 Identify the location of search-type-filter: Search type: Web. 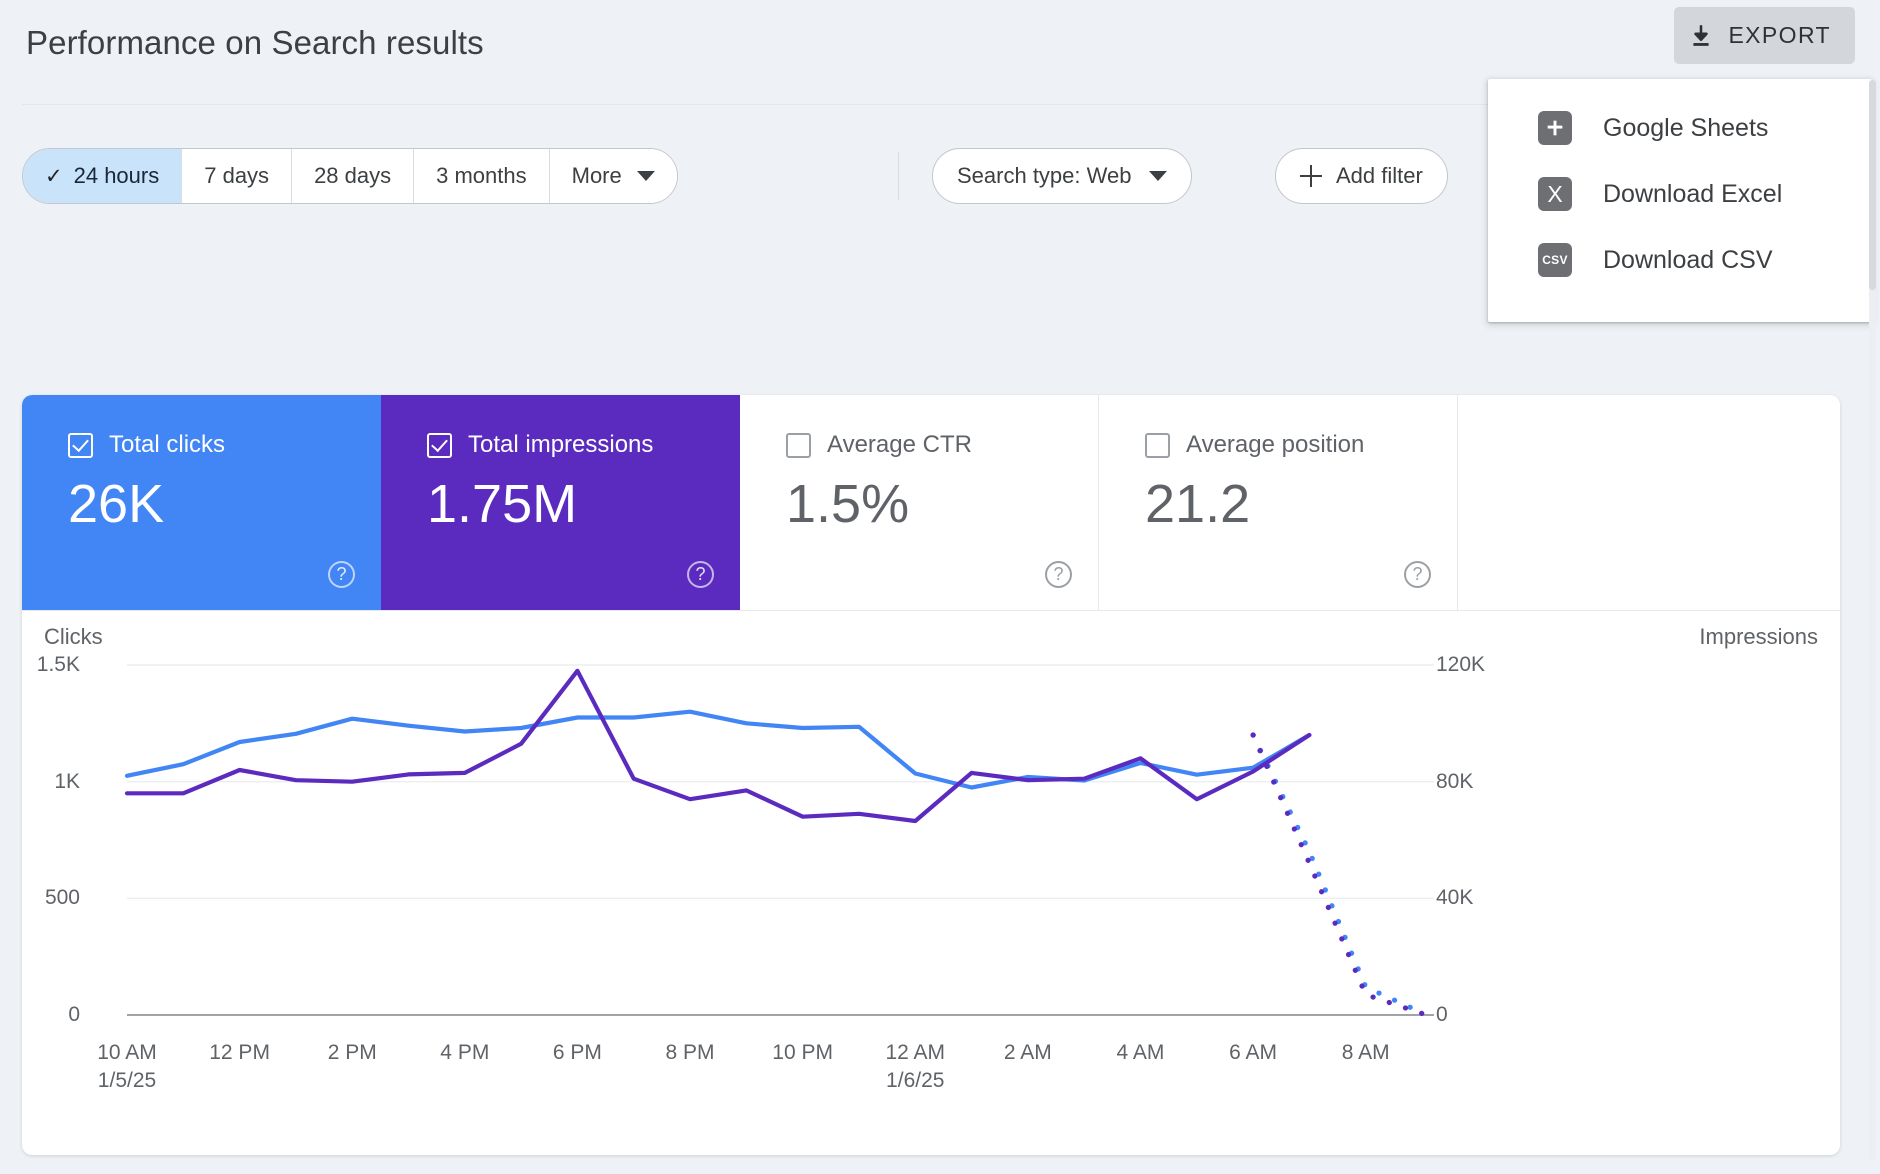
(1062, 176).